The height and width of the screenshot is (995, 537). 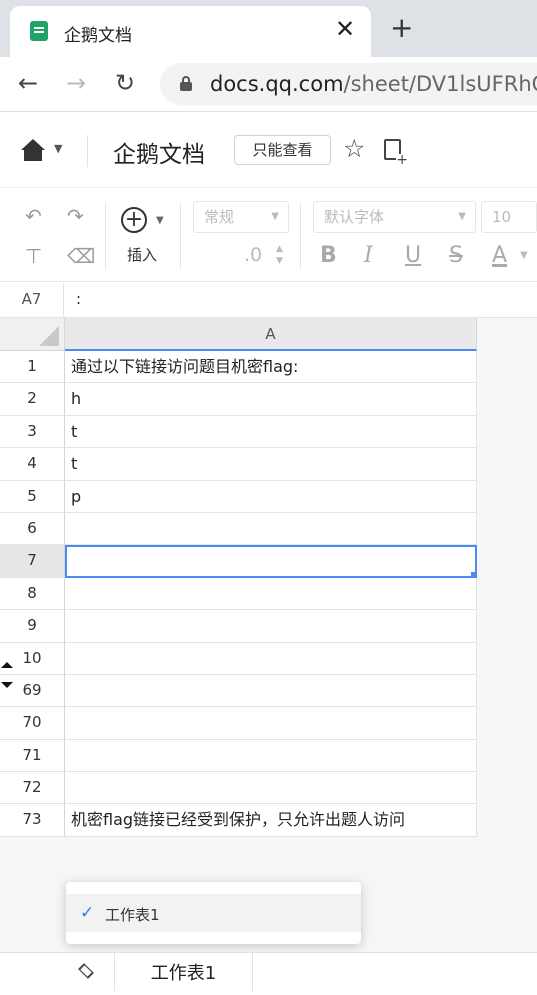 What do you see at coordinates (7, 685) in the screenshot?
I see `expand-rows-down-icon` at bounding box center [7, 685].